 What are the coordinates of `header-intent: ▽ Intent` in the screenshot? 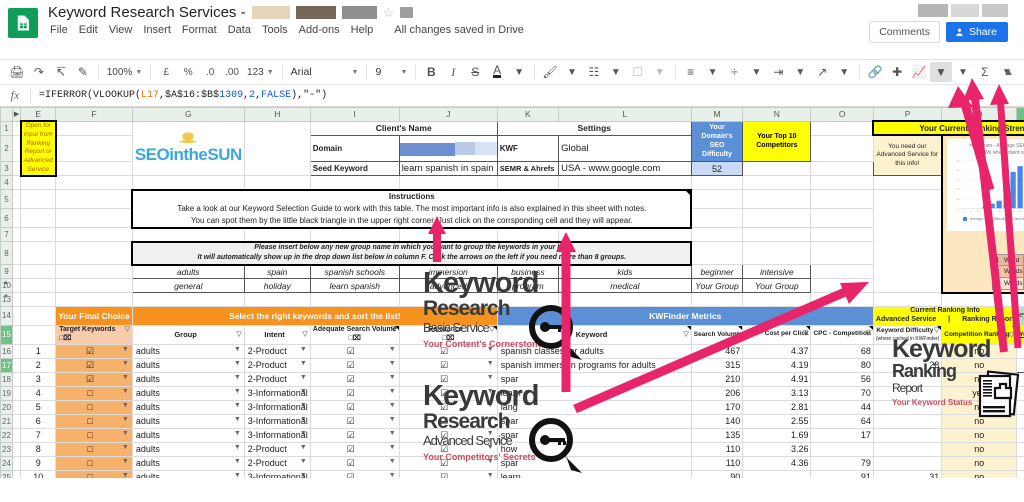 It's located at (277, 334).